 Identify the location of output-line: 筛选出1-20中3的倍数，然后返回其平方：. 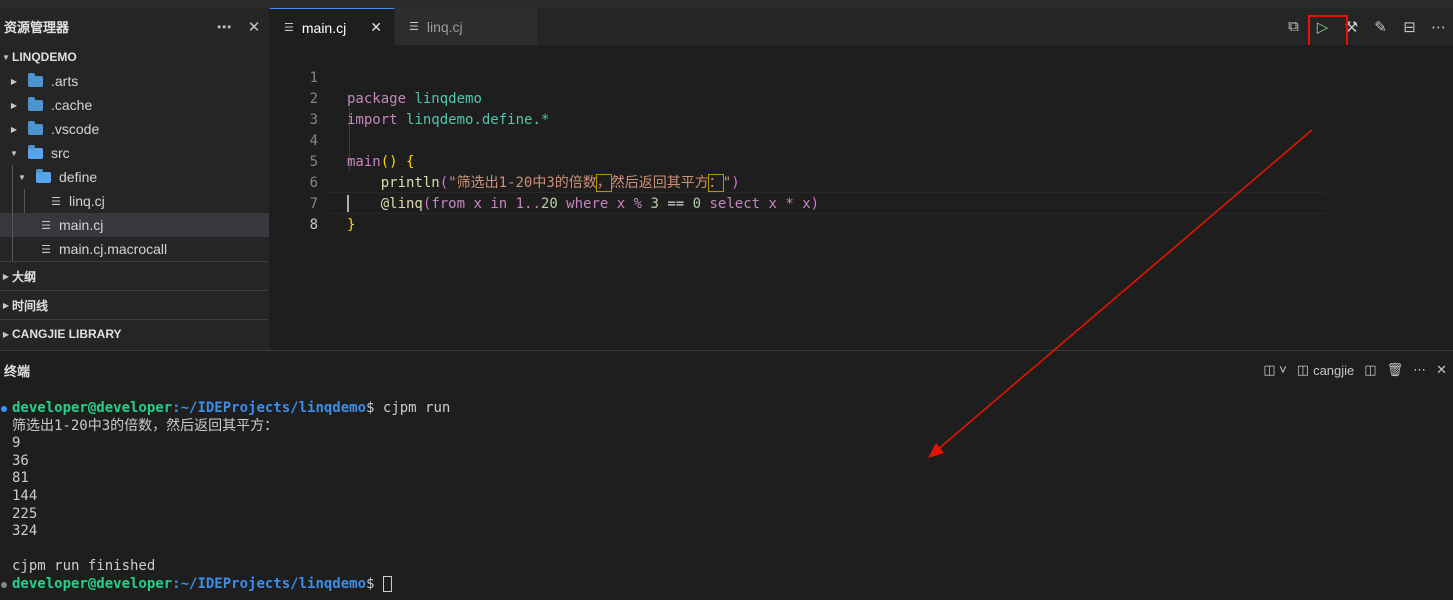
(145, 425).